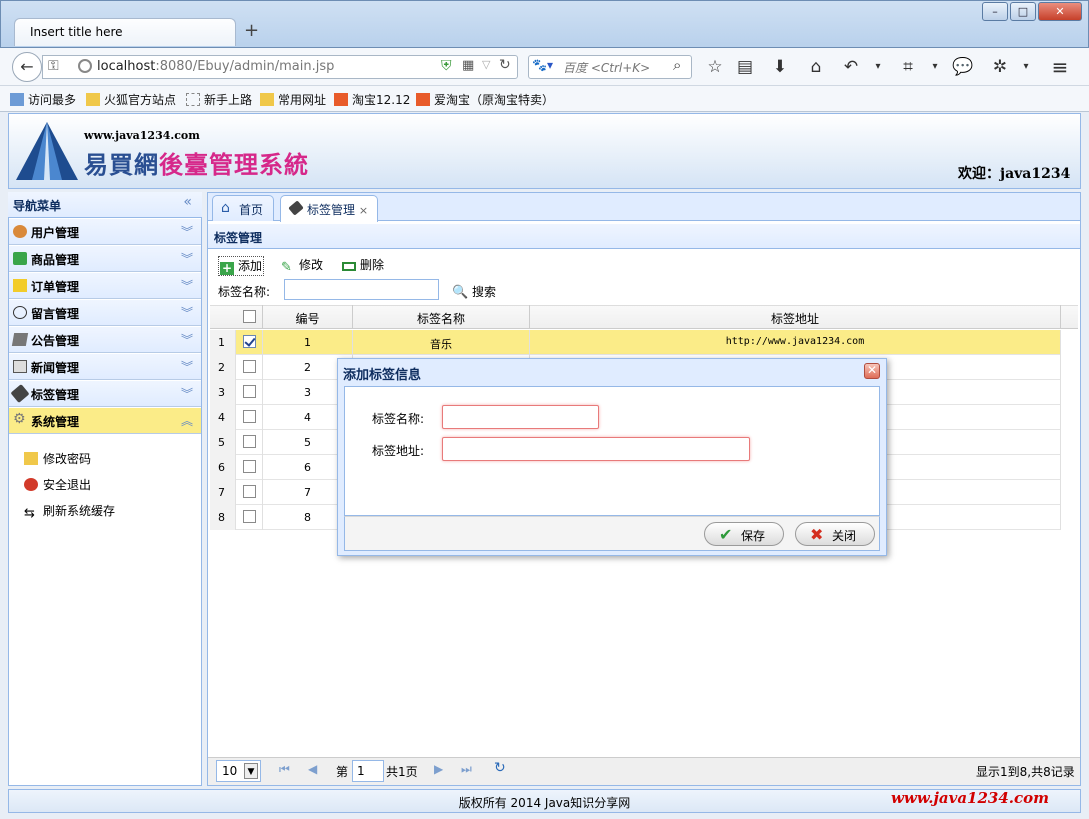 This screenshot has width=1089, height=819. I want to click on last-page-button: ⏭, so click(466, 769).